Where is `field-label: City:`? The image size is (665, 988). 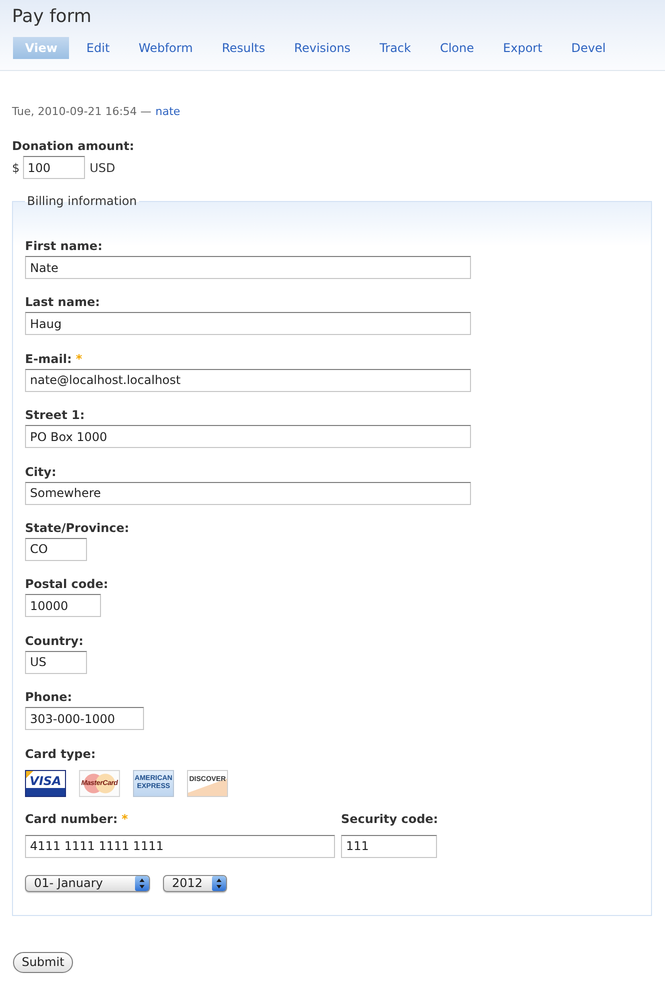 field-label: City: is located at coordinates (40, 472).